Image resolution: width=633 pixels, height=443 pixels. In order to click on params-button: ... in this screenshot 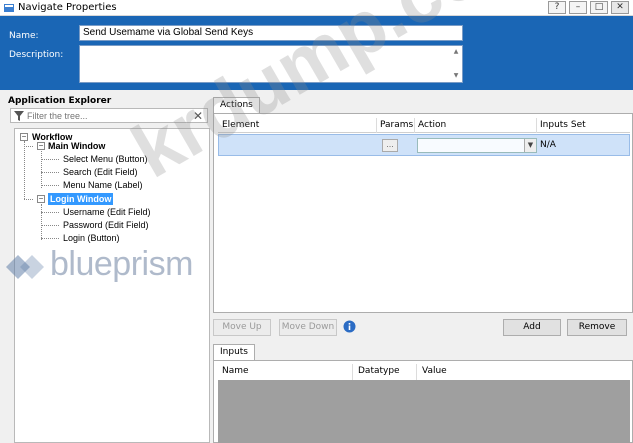, I will do `click(390, 145)`.